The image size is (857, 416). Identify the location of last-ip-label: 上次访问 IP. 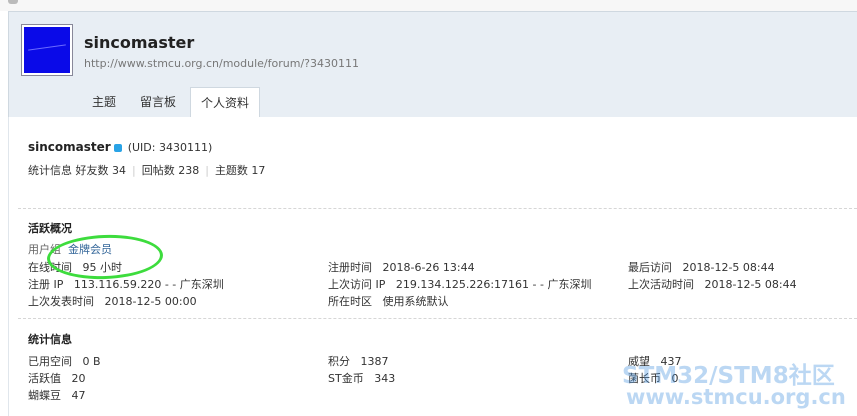
(357, 284).